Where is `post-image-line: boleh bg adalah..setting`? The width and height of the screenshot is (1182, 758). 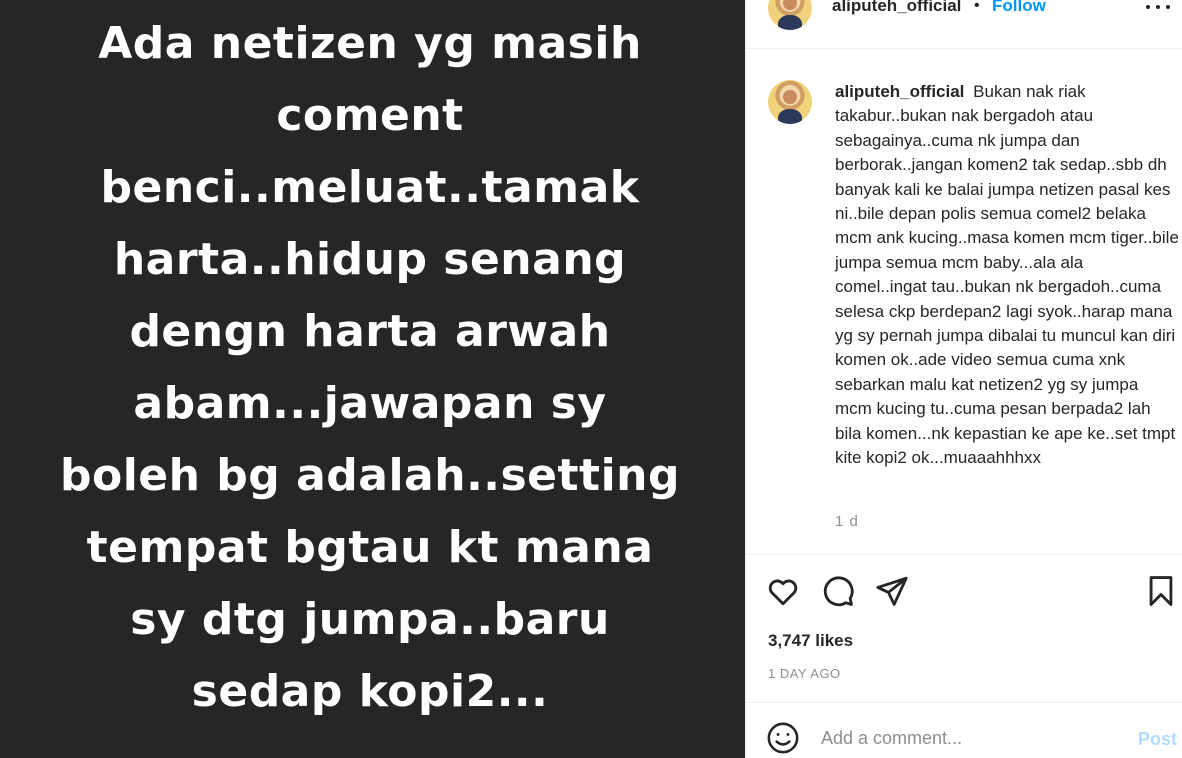 post-image-line: boleh bg adalah..setting is located at coordinates (369, 475).